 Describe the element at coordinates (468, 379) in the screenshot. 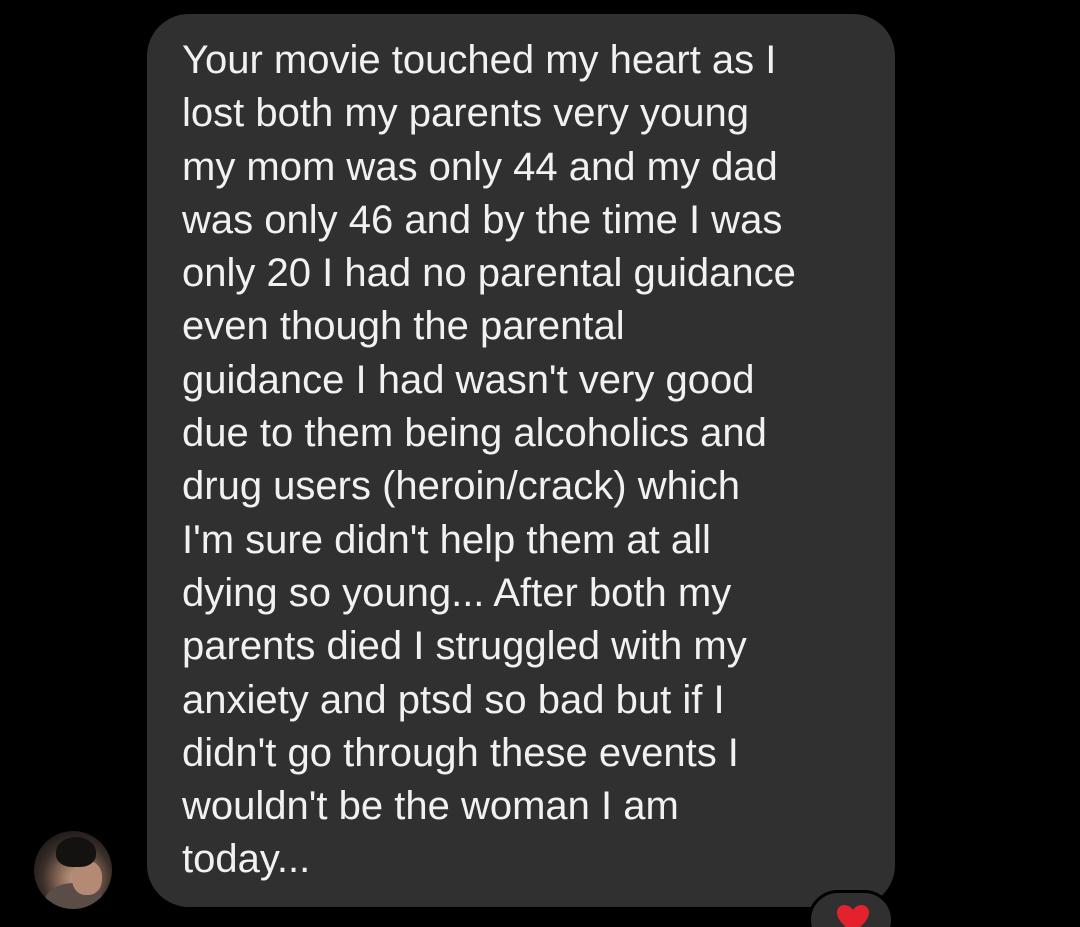

I see `message-line: guidance I had wasn't very good` at that location.